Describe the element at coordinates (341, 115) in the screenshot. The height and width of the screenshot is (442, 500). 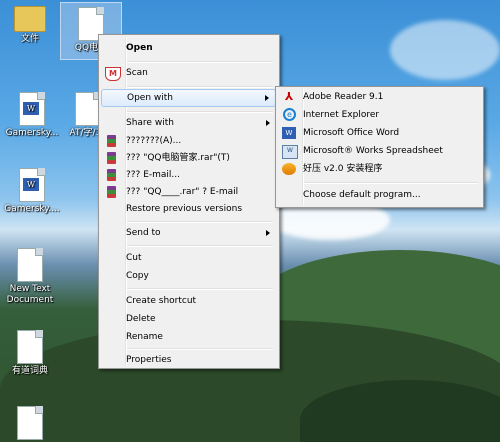
I see `menu-item-label: Internet Explorer` at that location.